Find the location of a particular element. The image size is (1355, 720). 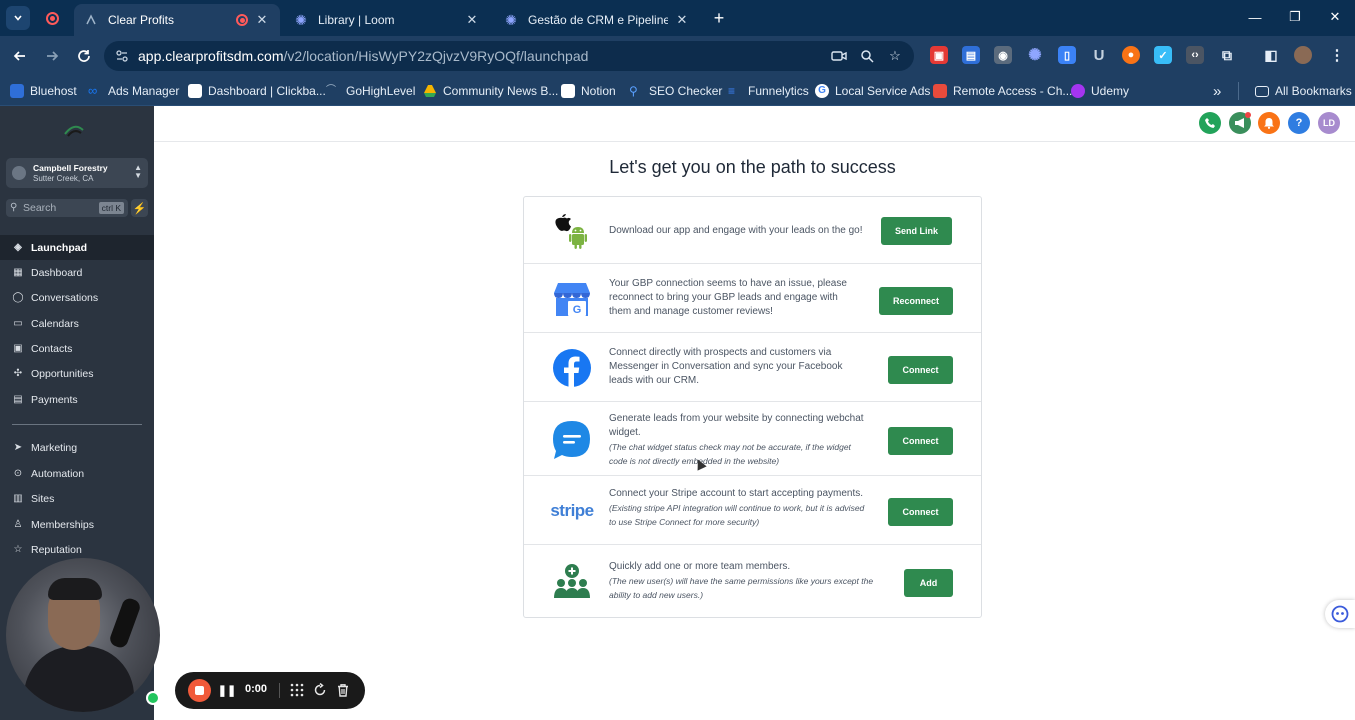

bookmark-label: Udemy is located at coordinates (1110, 91).